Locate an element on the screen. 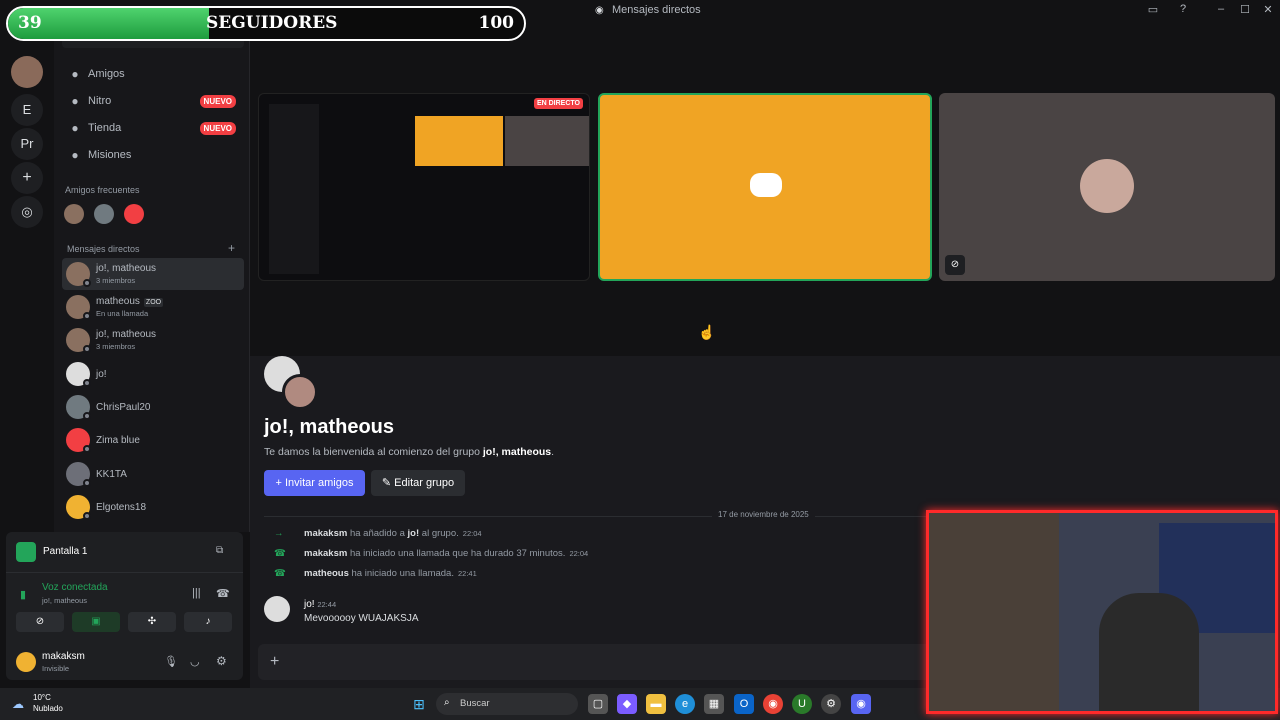 Image resolution: width=1280 pixels, height=720 pixels. invite-friends-button: + Invitar amigos is located at coordinates (314, 483).